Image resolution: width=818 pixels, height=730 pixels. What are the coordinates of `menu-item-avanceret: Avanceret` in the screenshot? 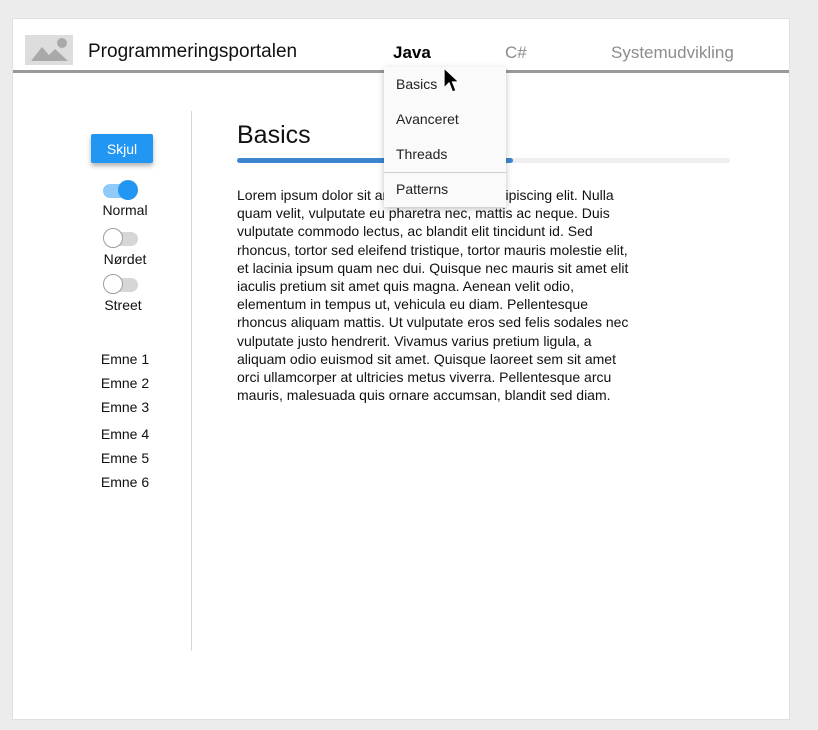 It's located at (445, 119).